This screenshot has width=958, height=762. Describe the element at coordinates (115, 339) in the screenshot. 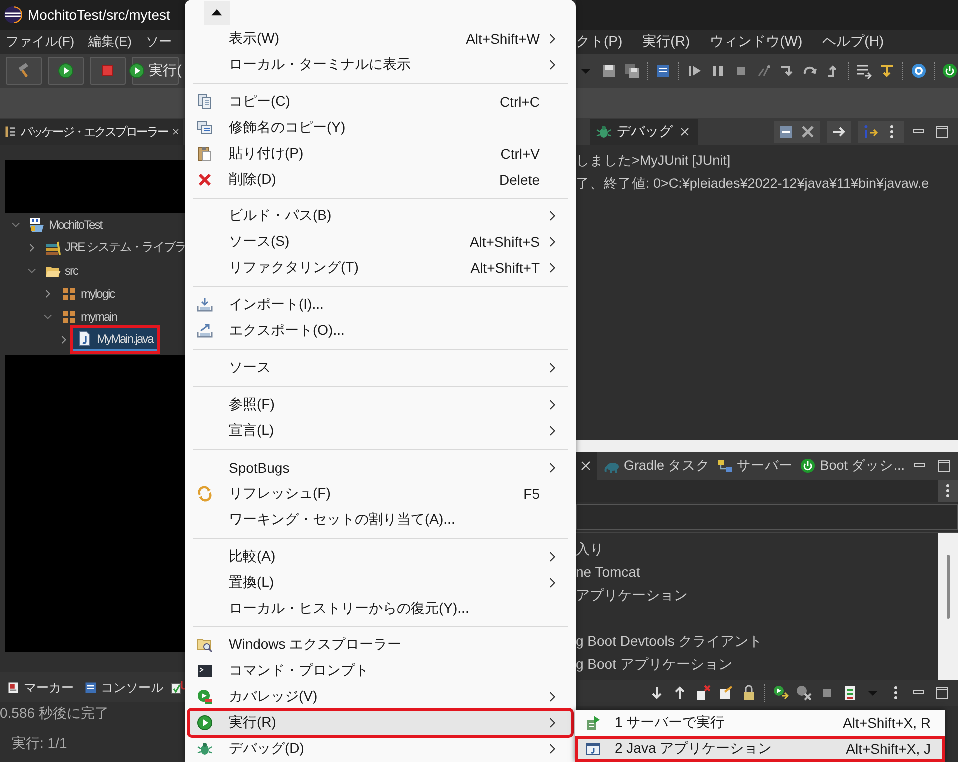

I see `tree-item: MyMain.java` at that location.